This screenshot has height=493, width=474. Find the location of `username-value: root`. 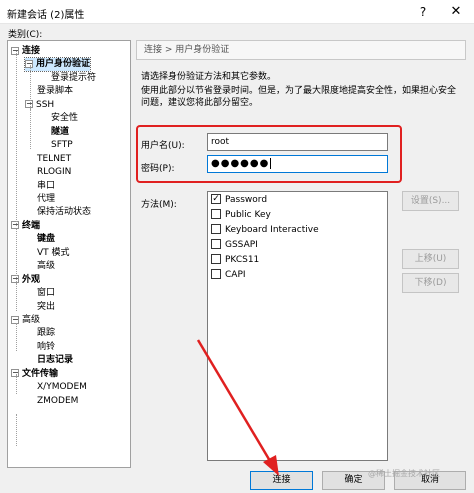

username-value: root is located at coordinates (220, 142).